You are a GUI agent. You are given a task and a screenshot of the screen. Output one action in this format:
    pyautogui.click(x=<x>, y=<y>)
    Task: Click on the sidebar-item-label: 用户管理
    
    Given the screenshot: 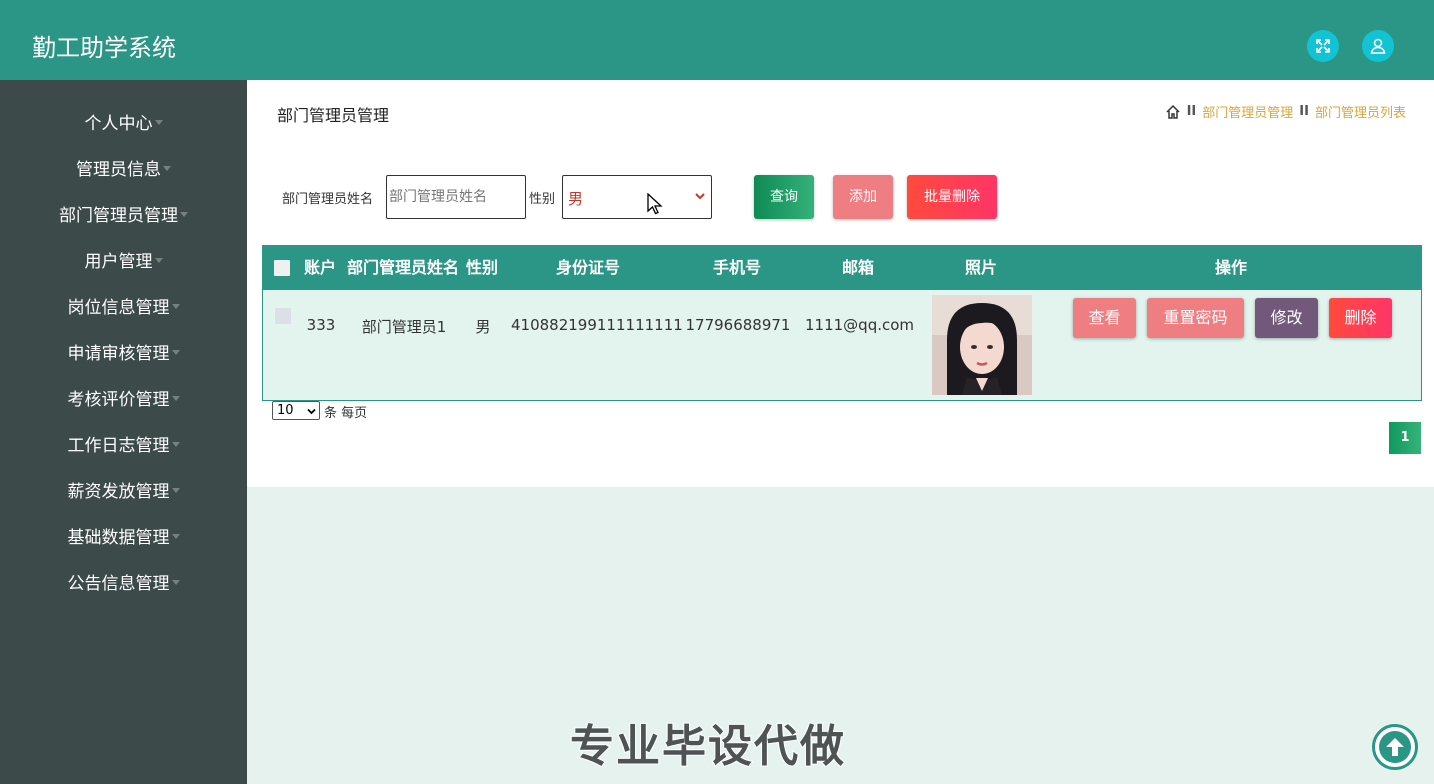 What is the action you would take?
    pyautogui.click(x=118, y=262)
    